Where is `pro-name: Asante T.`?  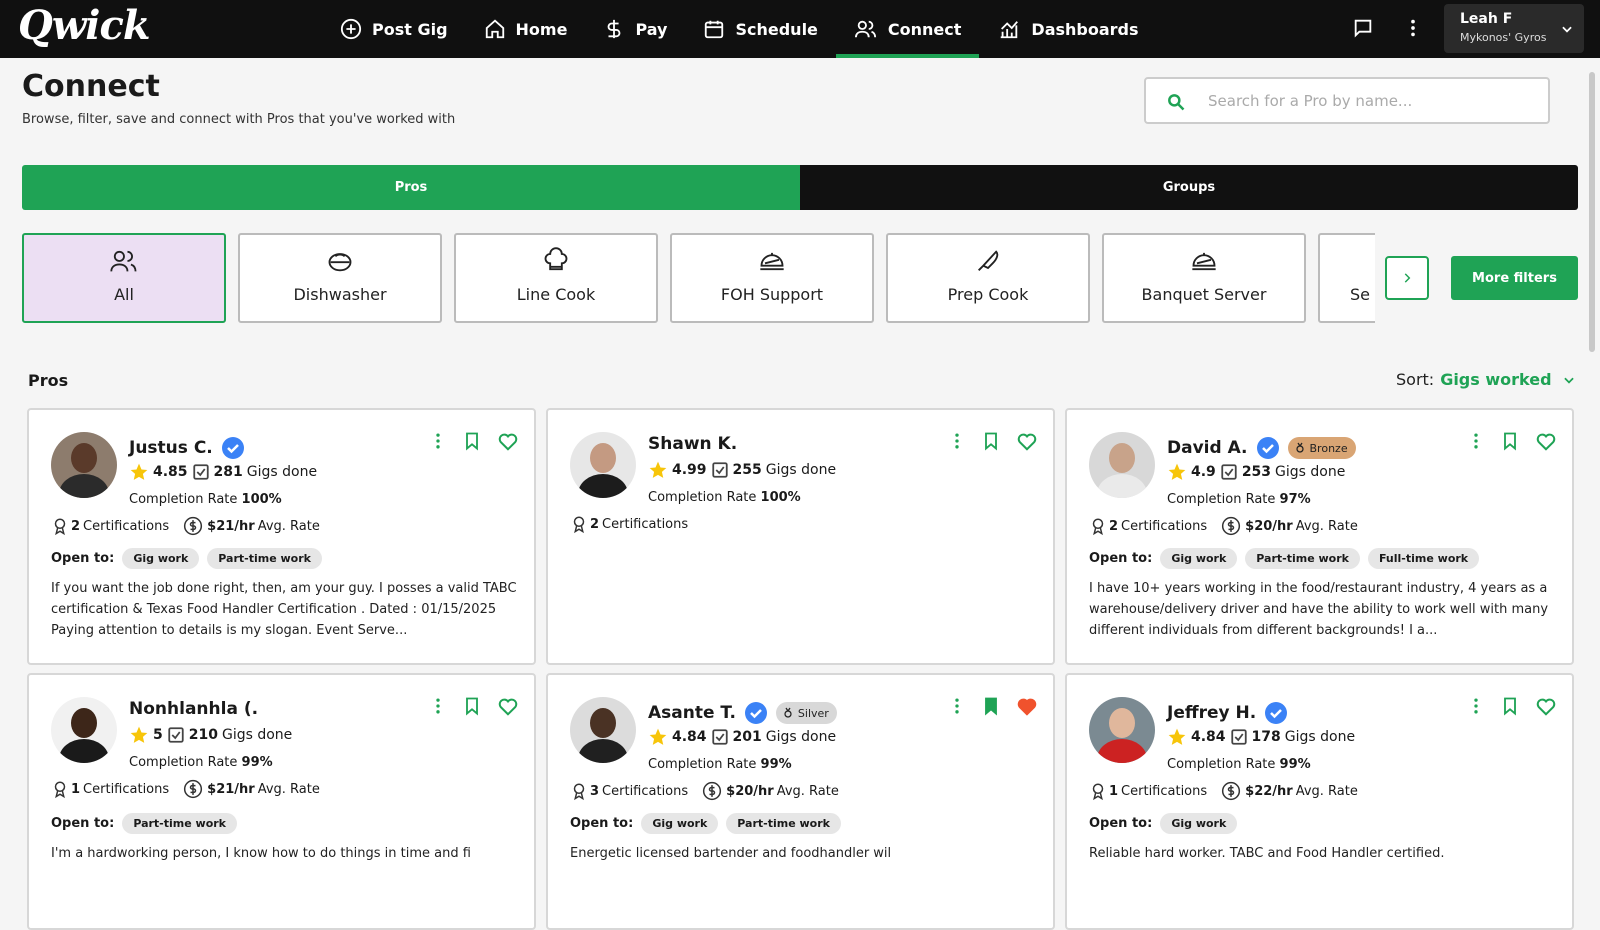
pro-name: Asante T. is located at coordinates (692, 713).